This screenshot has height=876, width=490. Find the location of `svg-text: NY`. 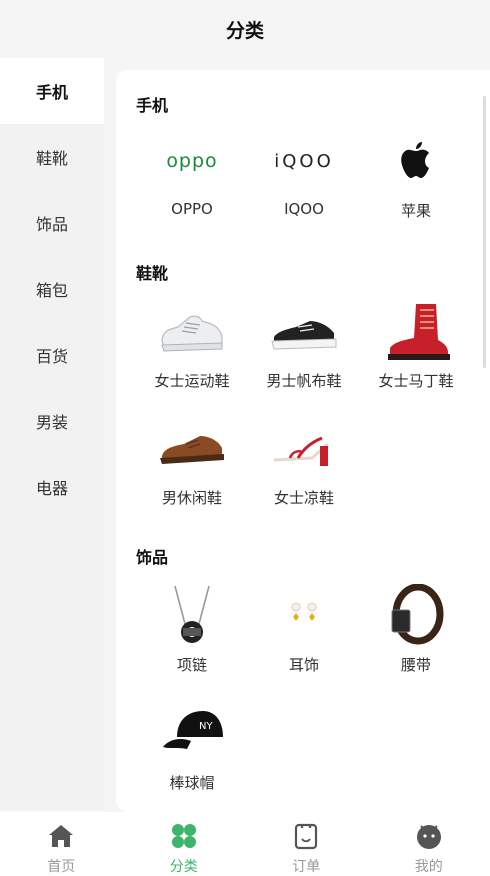

svg-text: NY is located at coordinates (206, 726).